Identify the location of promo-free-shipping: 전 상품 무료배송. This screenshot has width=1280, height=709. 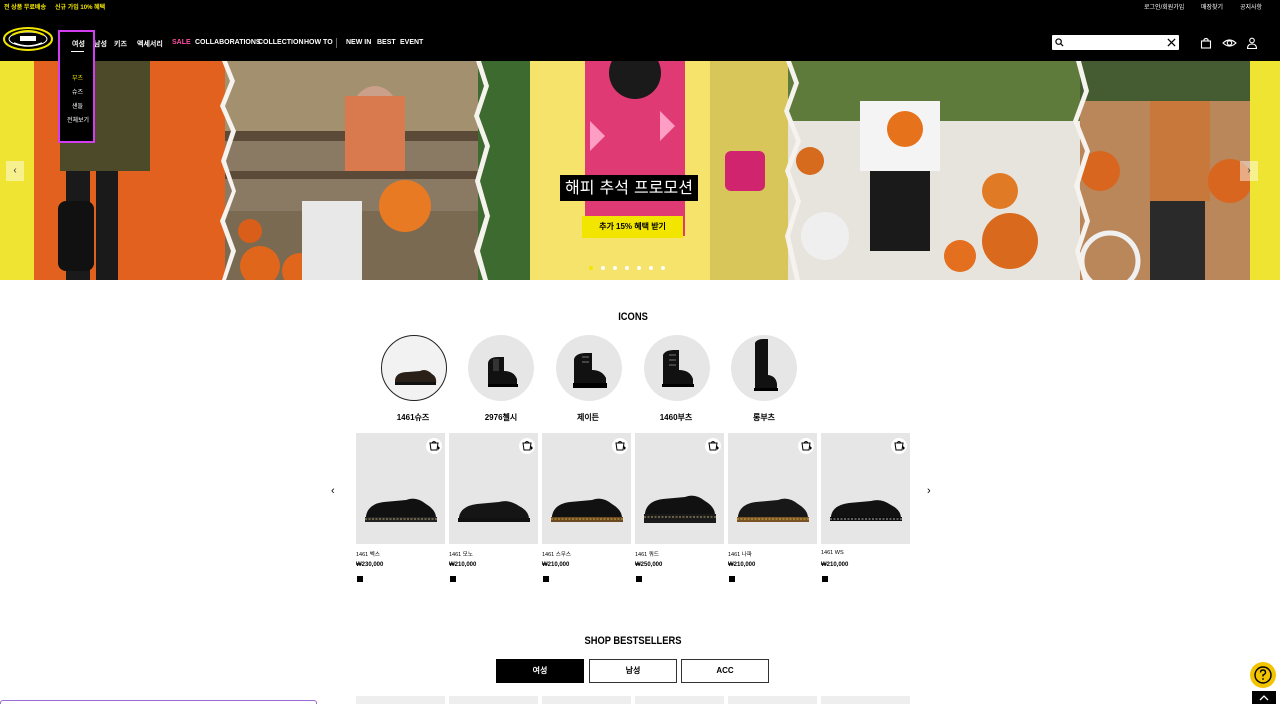
(25, 6).